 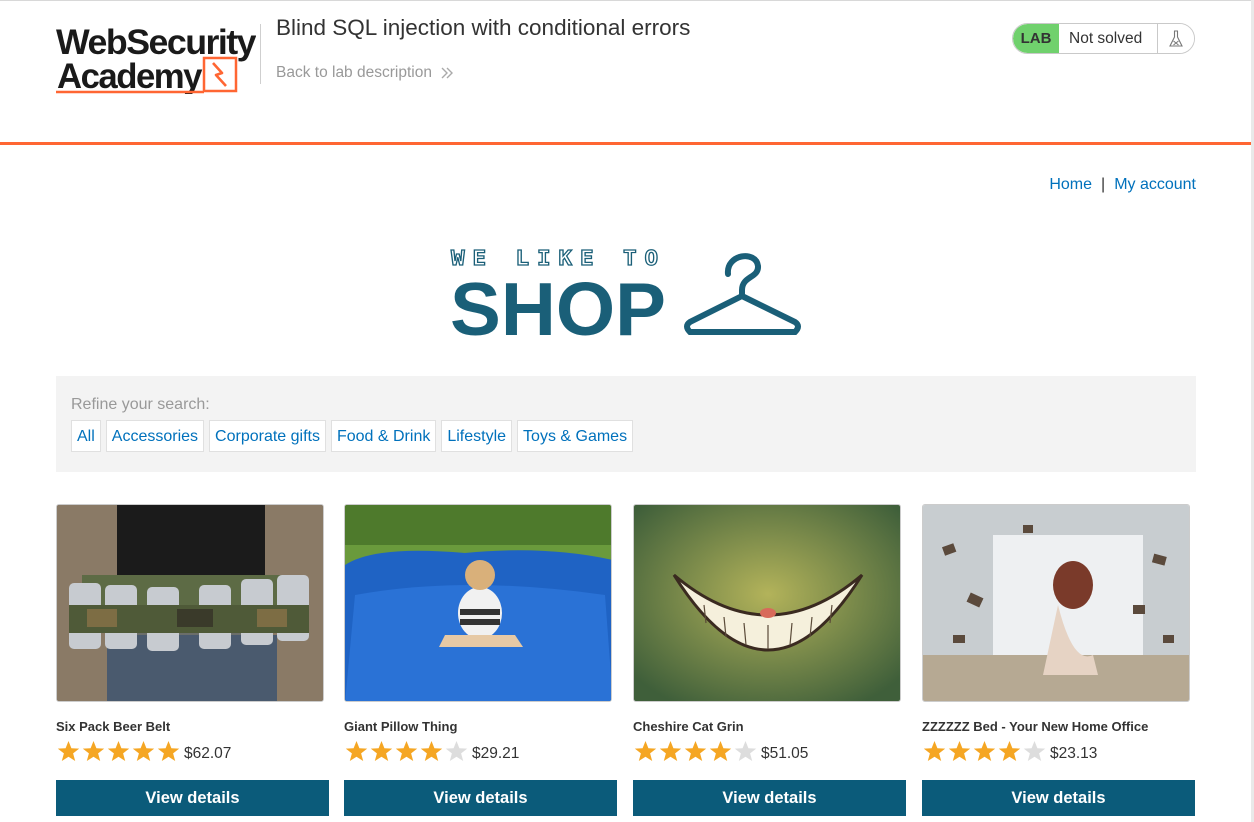 I want to click on product-price: $23.13, so click(x=1074, y=753).